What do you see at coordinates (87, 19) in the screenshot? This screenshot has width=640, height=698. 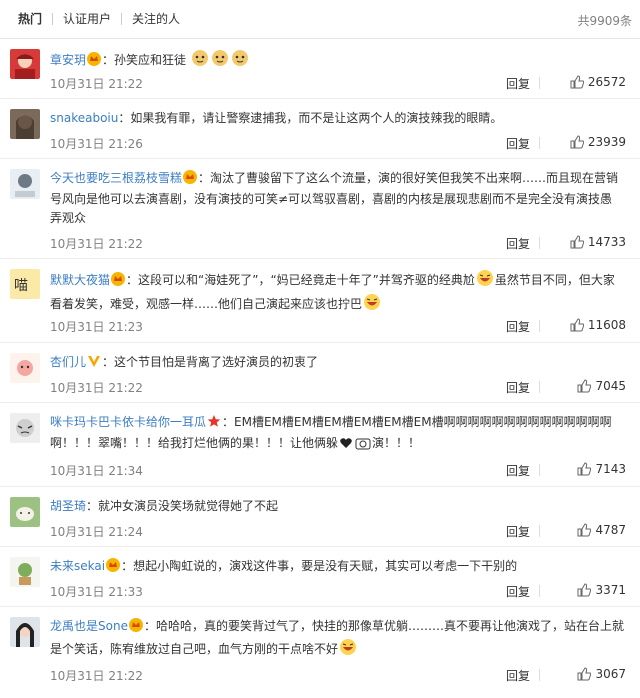 I see `tab-verified-users: 认证用户` at bounding box center [87, 19].